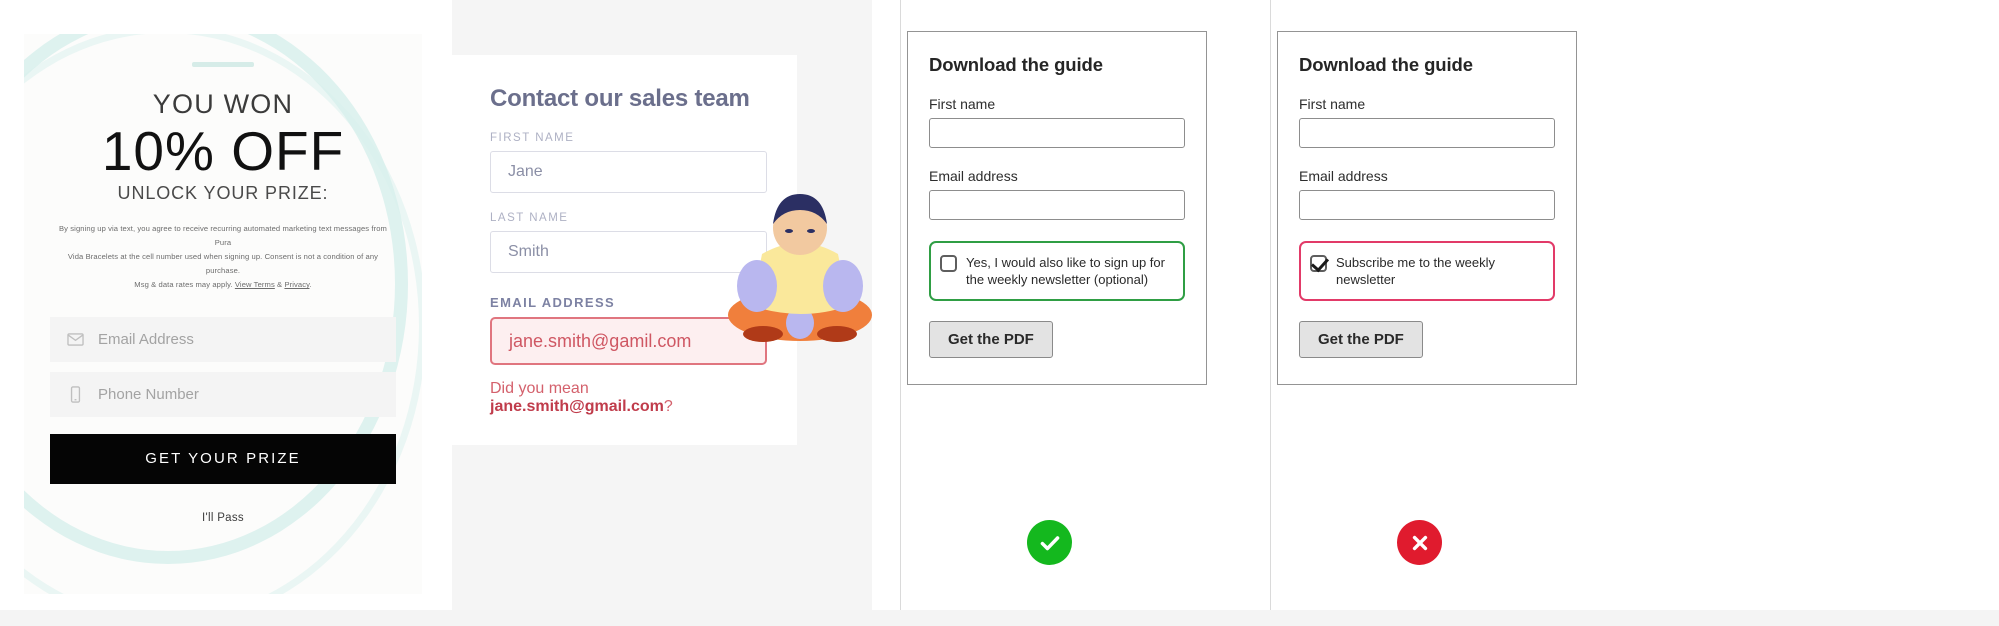 The height and width of the screenshot is (626, 1999). Describe the element at coordinates (1332, 104) in the screenshot. I see `guide-bad-first-name-label: First name` at that location.